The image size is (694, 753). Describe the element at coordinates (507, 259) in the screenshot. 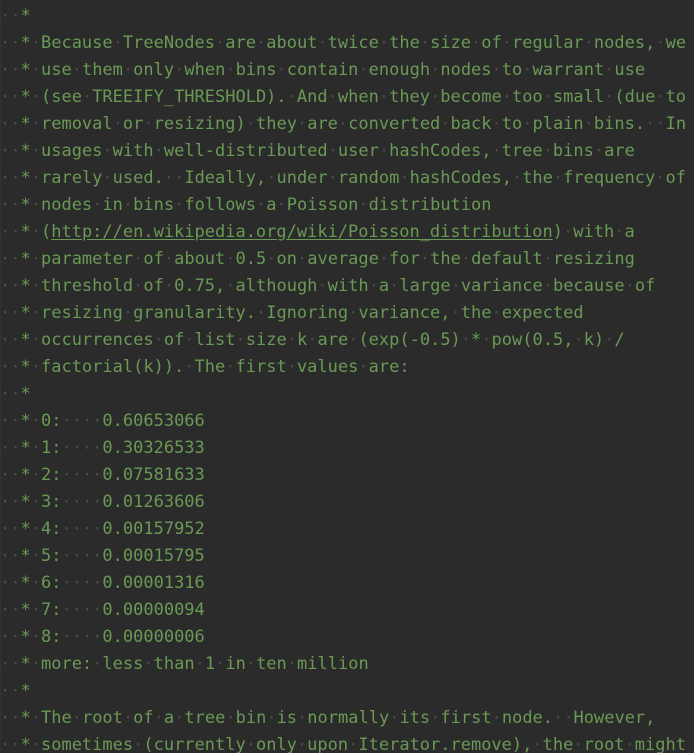

I see `comment-text: default` at that location.